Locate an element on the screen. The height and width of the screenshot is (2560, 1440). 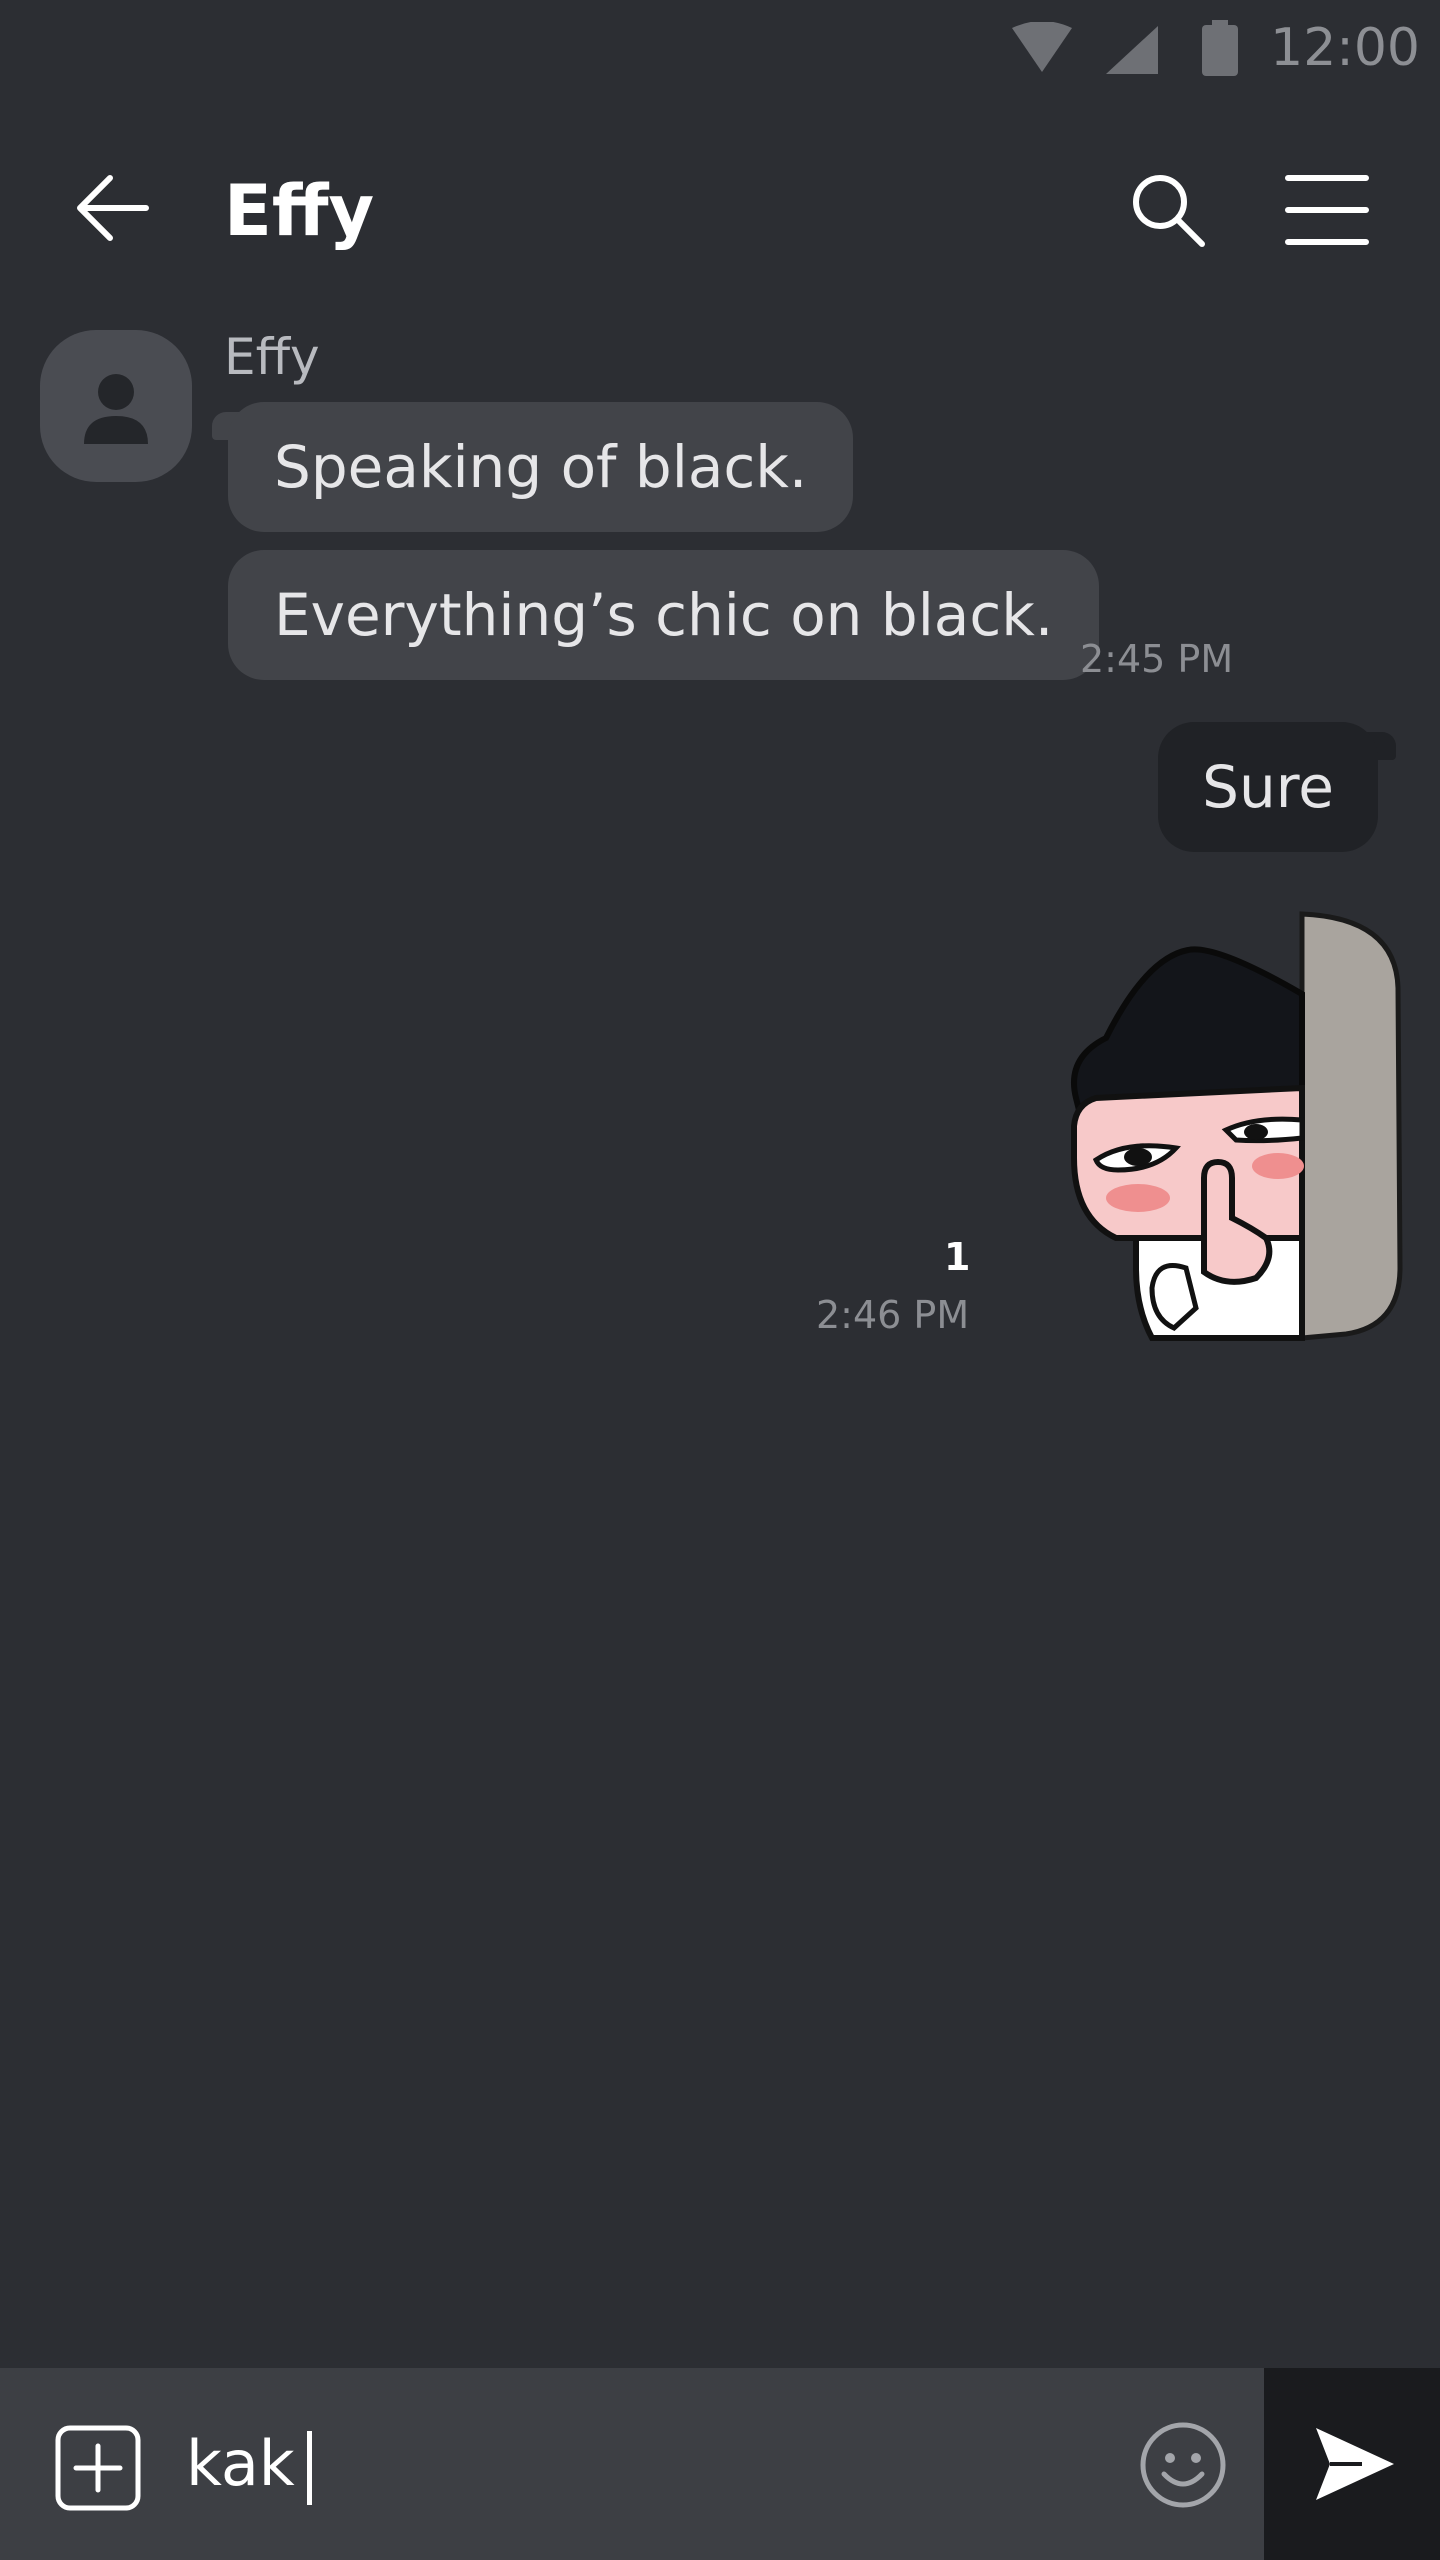
avatar is located at coordinates (116, 406).